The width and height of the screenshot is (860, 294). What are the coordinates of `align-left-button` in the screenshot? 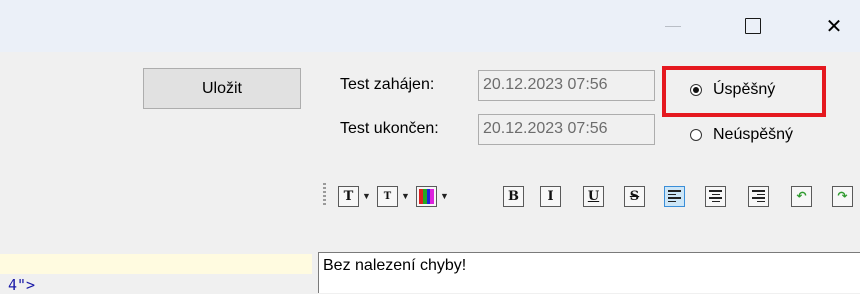 It's located at (674, 196).